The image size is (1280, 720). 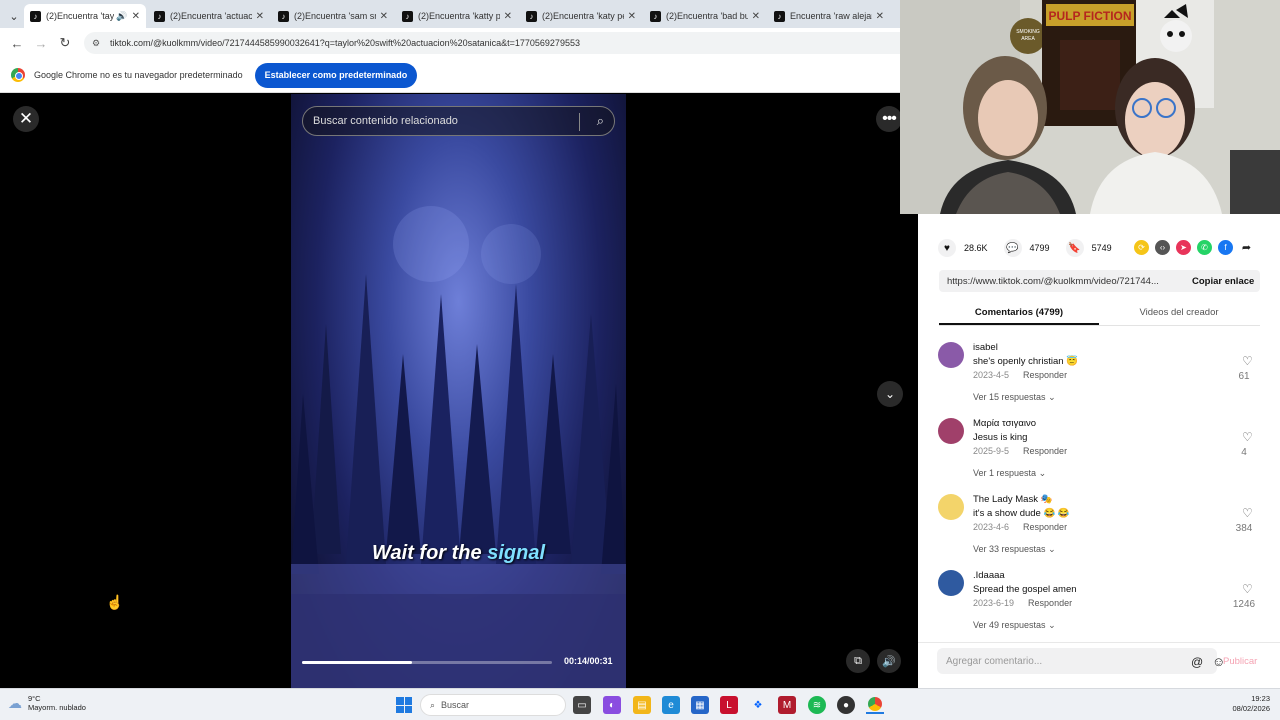 What do you see at coordinates (1081, 661) in the screenshot?
I see `comment-input: Agregar comentario... @ ☺` at bounding box center [1081, 661].